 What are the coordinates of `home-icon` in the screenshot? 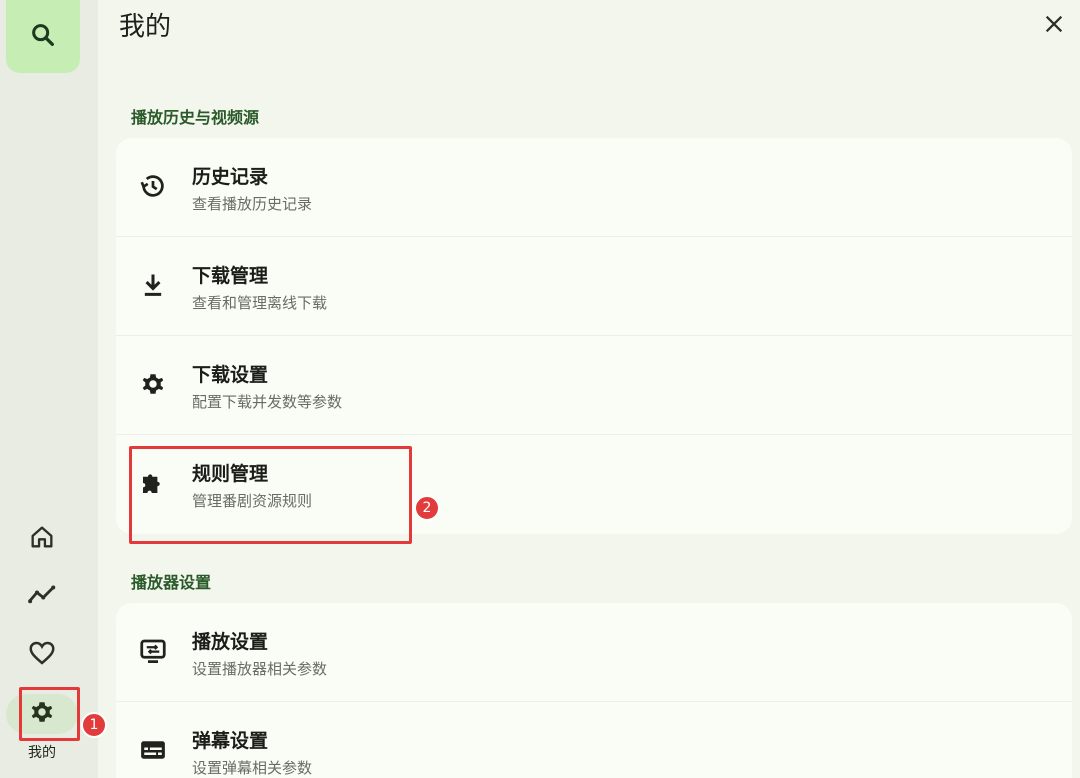 It's located at (42, 539).